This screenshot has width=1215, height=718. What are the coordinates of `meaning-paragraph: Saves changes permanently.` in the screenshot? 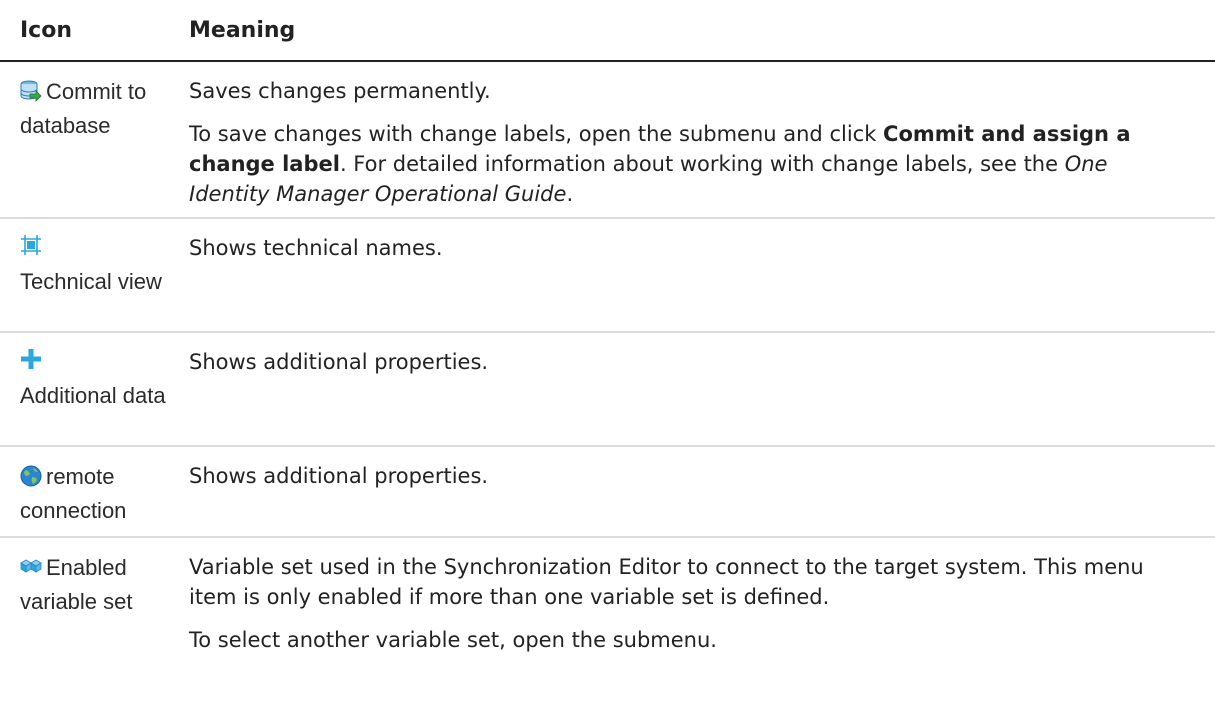 It's located at (340, 91).